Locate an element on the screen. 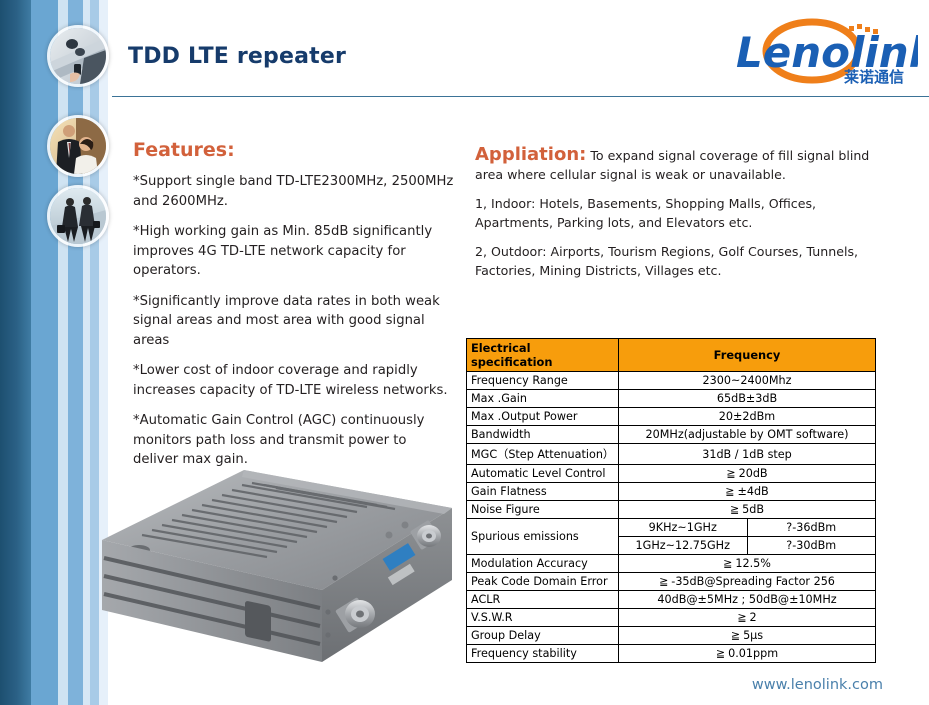 Image resolution: width=929 pixels, height=705 pixels. spec-label: Noise Figure is located at coordinates (542, 509).